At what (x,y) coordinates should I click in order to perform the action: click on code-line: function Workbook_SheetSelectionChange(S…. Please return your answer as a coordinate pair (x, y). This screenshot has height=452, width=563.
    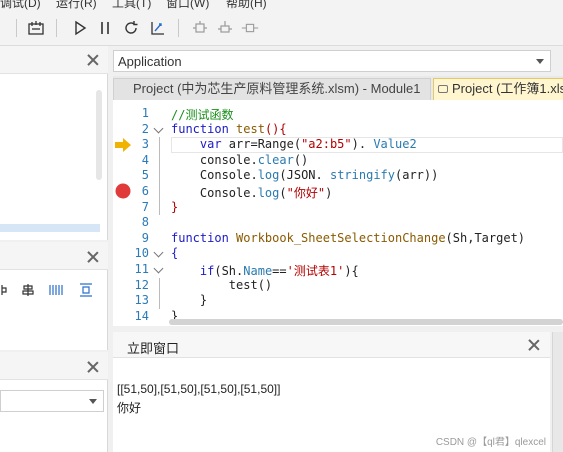
    Looking at the image, I should click on (348, 238).